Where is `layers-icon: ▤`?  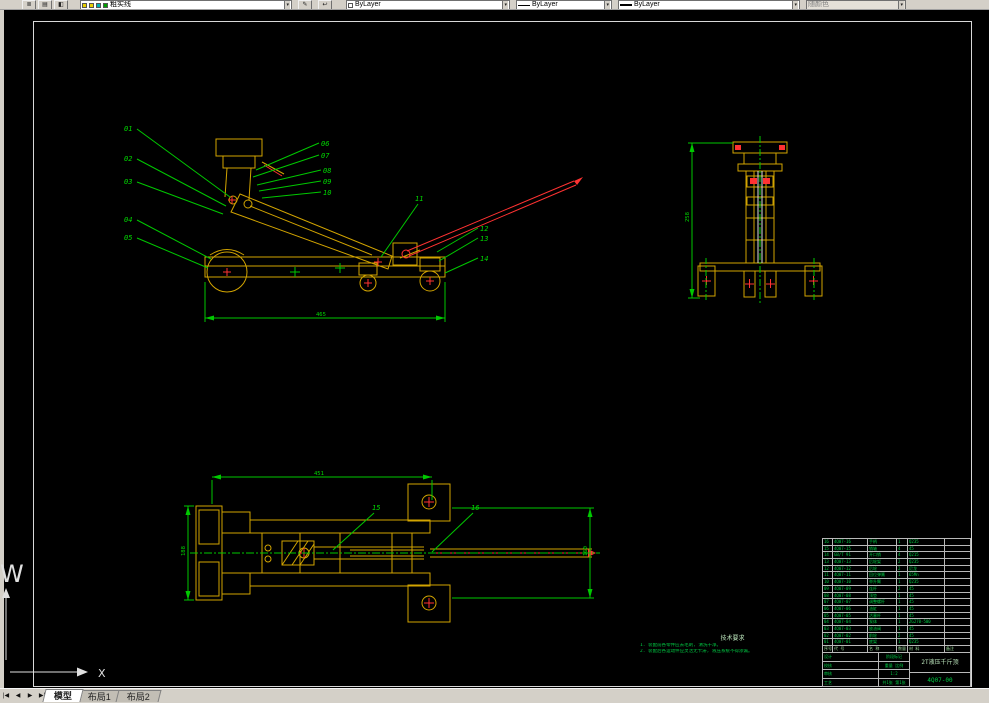 layers-icon: ▤ is located at coordinates (45, 5).